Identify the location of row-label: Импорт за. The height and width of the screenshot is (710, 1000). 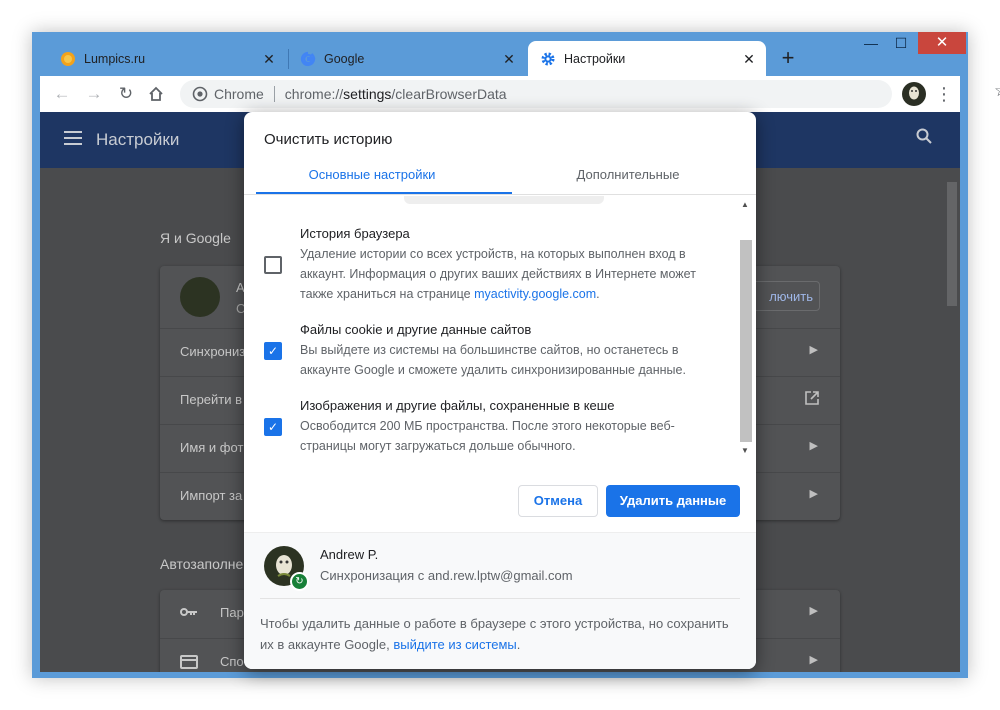
(211, 495).